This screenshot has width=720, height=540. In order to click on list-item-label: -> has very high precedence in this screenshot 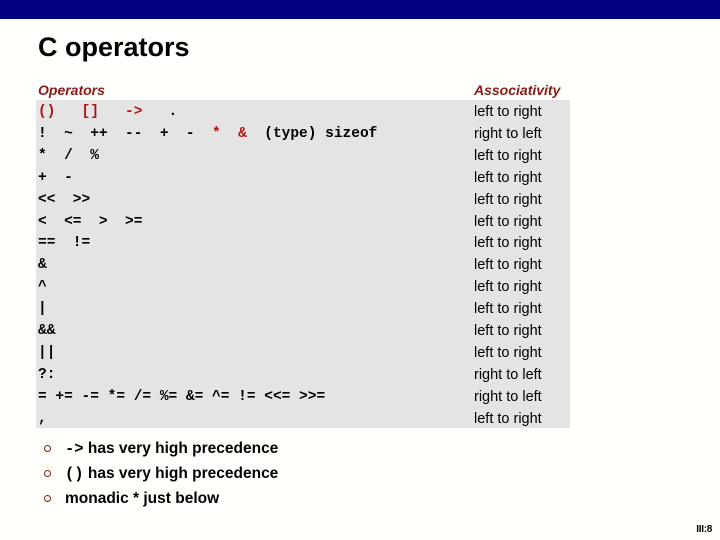, I will do `click(172, 449)`.